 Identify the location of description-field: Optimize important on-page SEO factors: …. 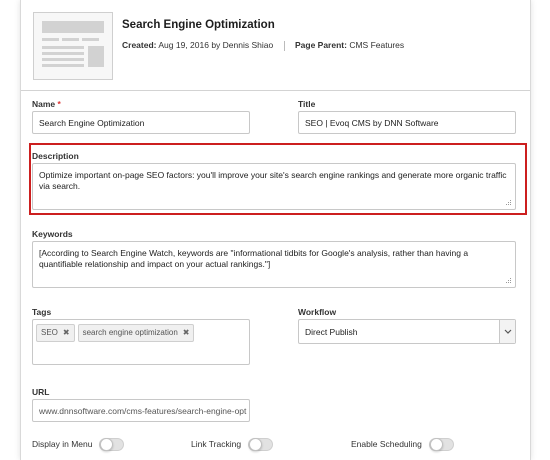
(274, 186).